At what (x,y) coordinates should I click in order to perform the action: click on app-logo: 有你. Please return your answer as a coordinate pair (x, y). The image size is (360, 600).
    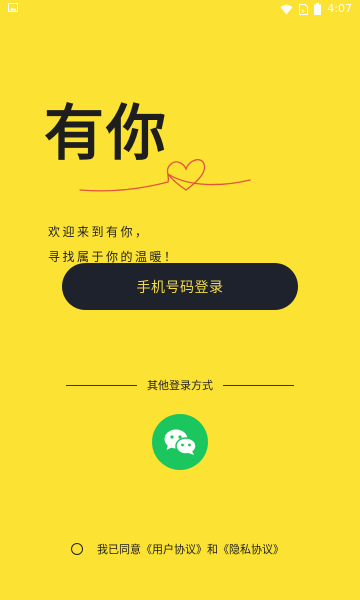
    Looking at the image, I should click on (147, 145).